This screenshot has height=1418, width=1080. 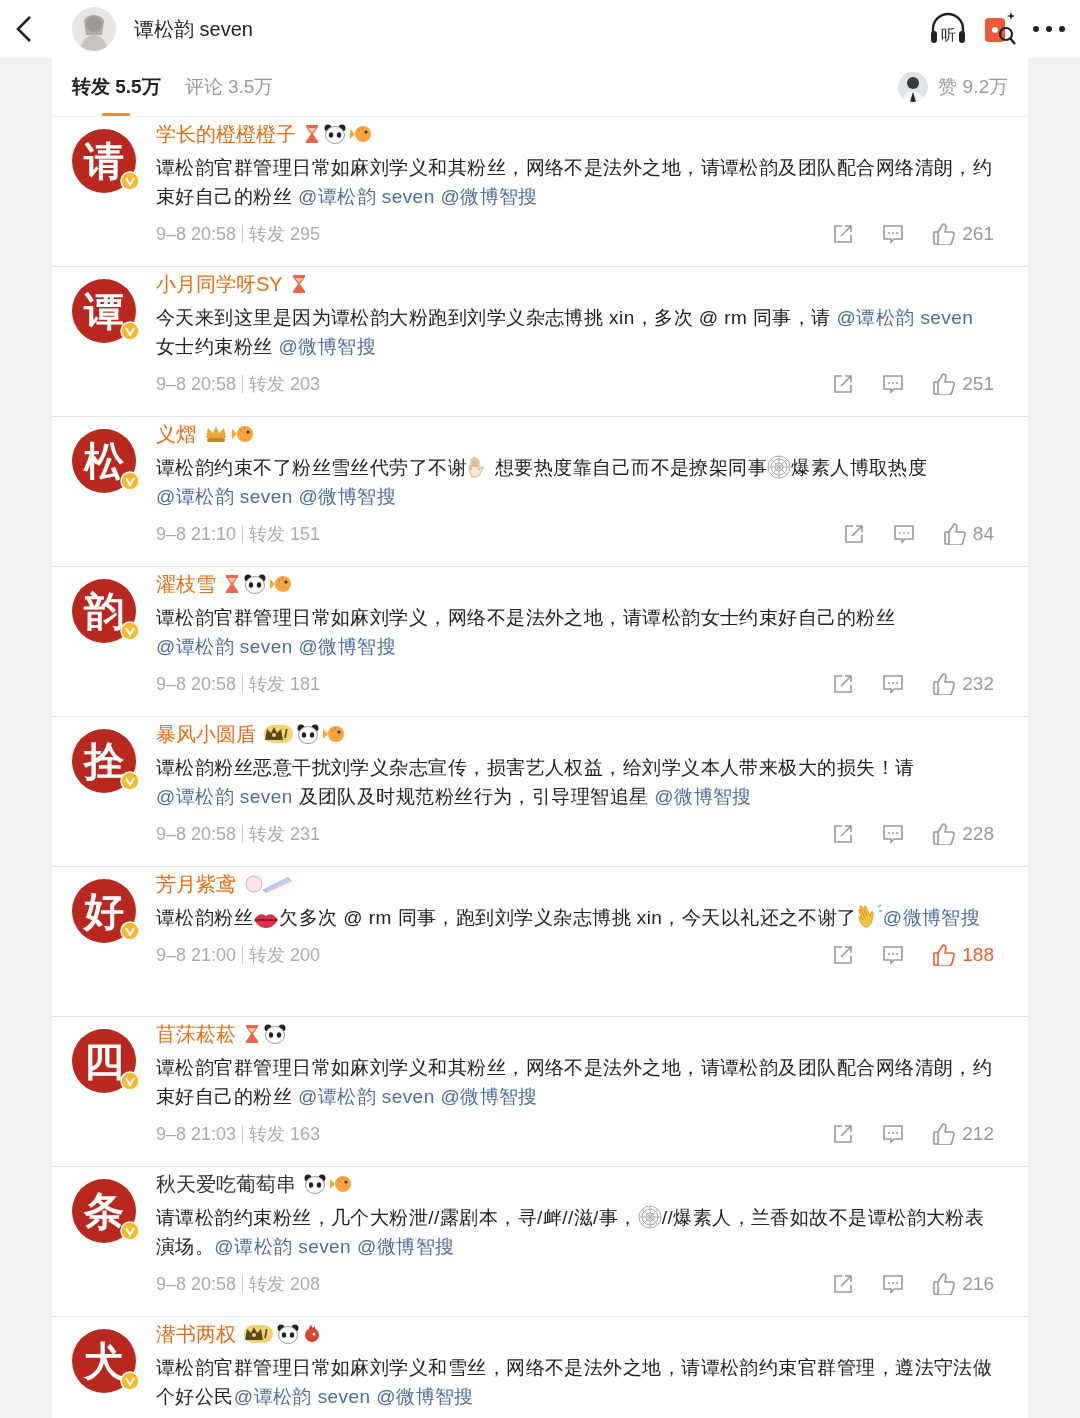 I want to click on comment-text: 今天来到这里是因为谭松韵大粉跑到刘学义杂志博挑 xin，多次 @ rm 同事，请 @谭松韵 seven 女士约束粉丝 @微博智搜, so click(x=565, y=332).